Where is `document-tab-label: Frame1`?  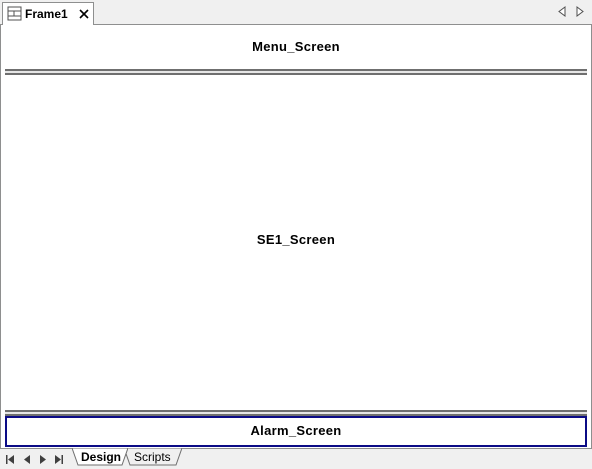 document-tab-label: Frame1 is located at coordinates (46, 14).